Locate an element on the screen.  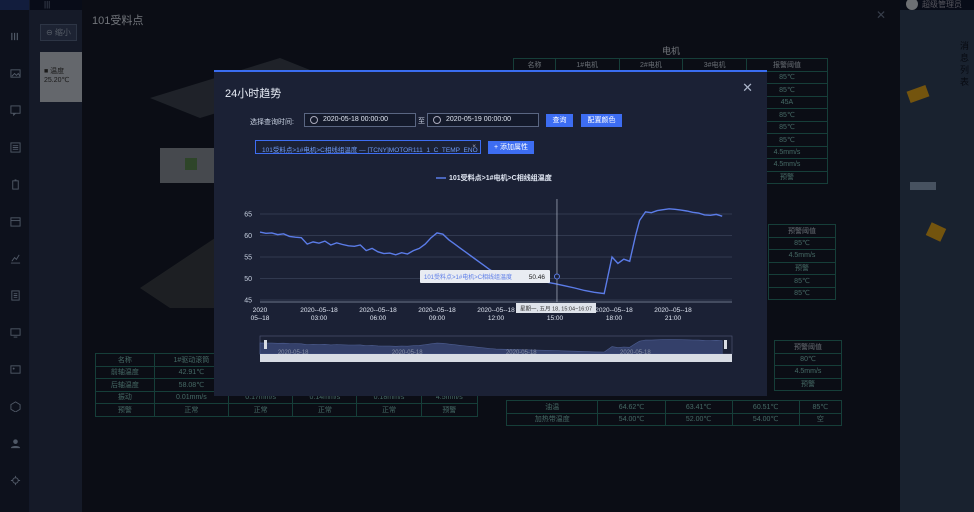
legend-label: 101受料点>1#电机>C相线组温度 is located at coordinates (501, 177).